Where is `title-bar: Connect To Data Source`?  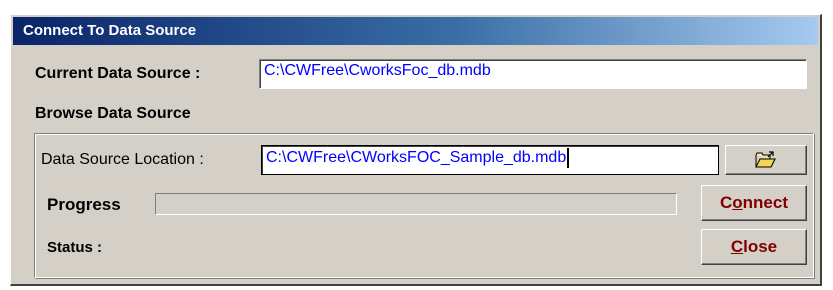
title-bar: Connect To Data Source is located at coordinates (415, 31).